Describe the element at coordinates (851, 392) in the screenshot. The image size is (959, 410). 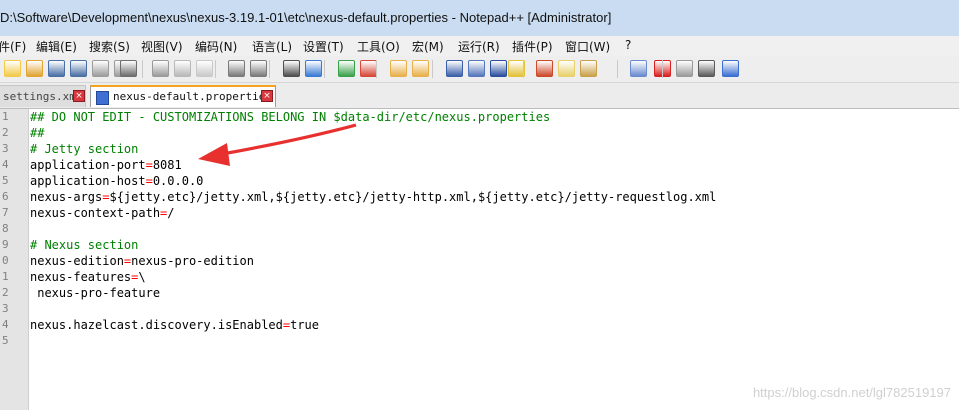
I see `watermark: https://blog.csdn.net/lgl782519197` at that location.